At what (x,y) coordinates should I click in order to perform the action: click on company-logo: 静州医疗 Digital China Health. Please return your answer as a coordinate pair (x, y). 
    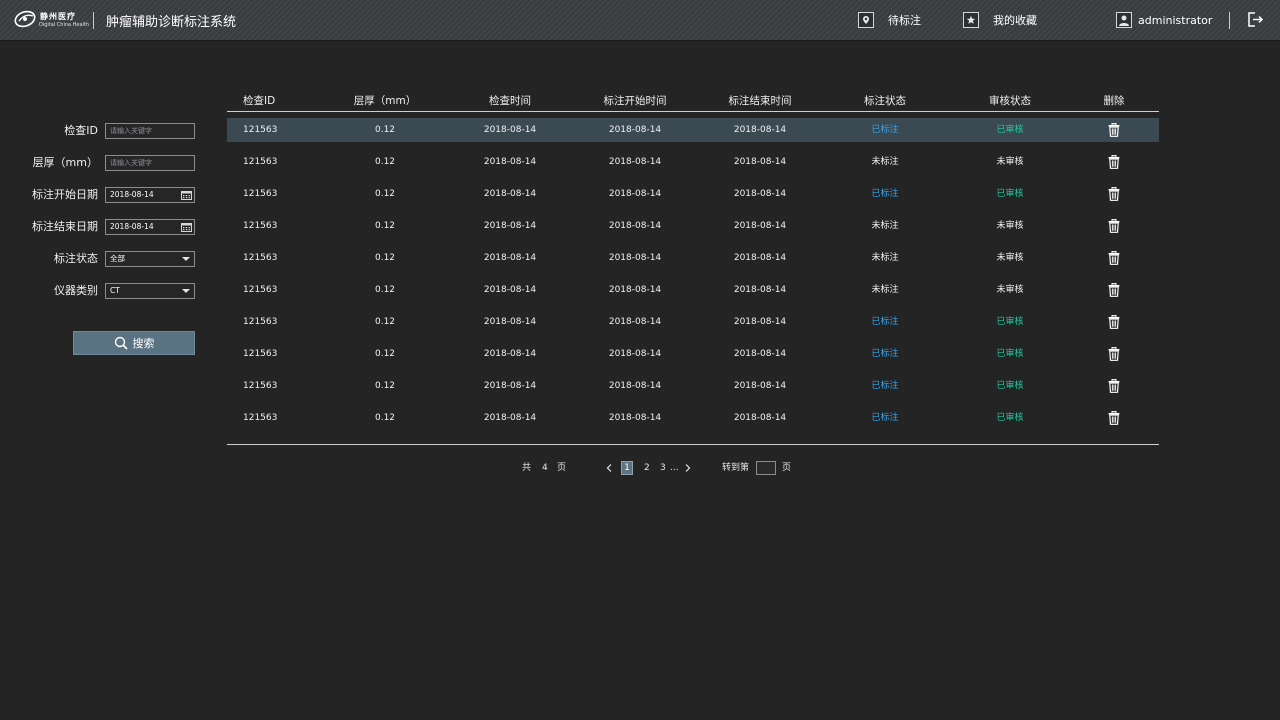
    Looking at the image, I should click on (51, 20).